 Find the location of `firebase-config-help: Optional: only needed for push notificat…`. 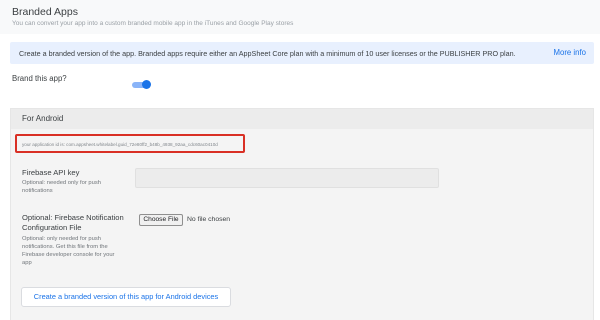

firebase-config-help: Optional: only needed for push notificat… is located at coordinates (68, 251).